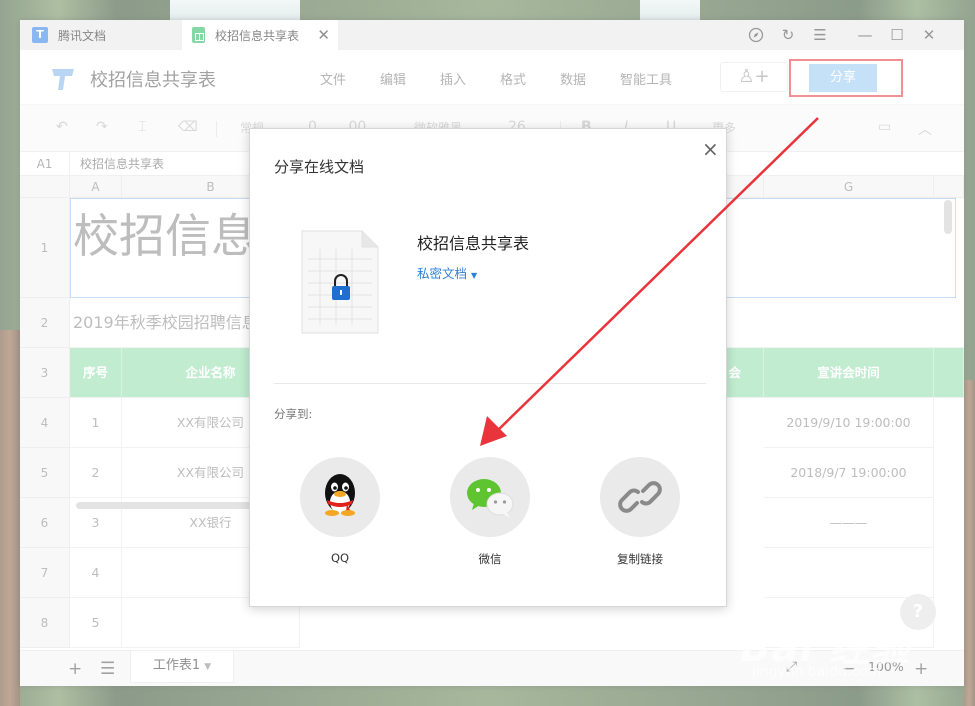 The width and height of the screenshot is (975, 706). I want to click on dialog-close-icon: ×, so click(710, 149).